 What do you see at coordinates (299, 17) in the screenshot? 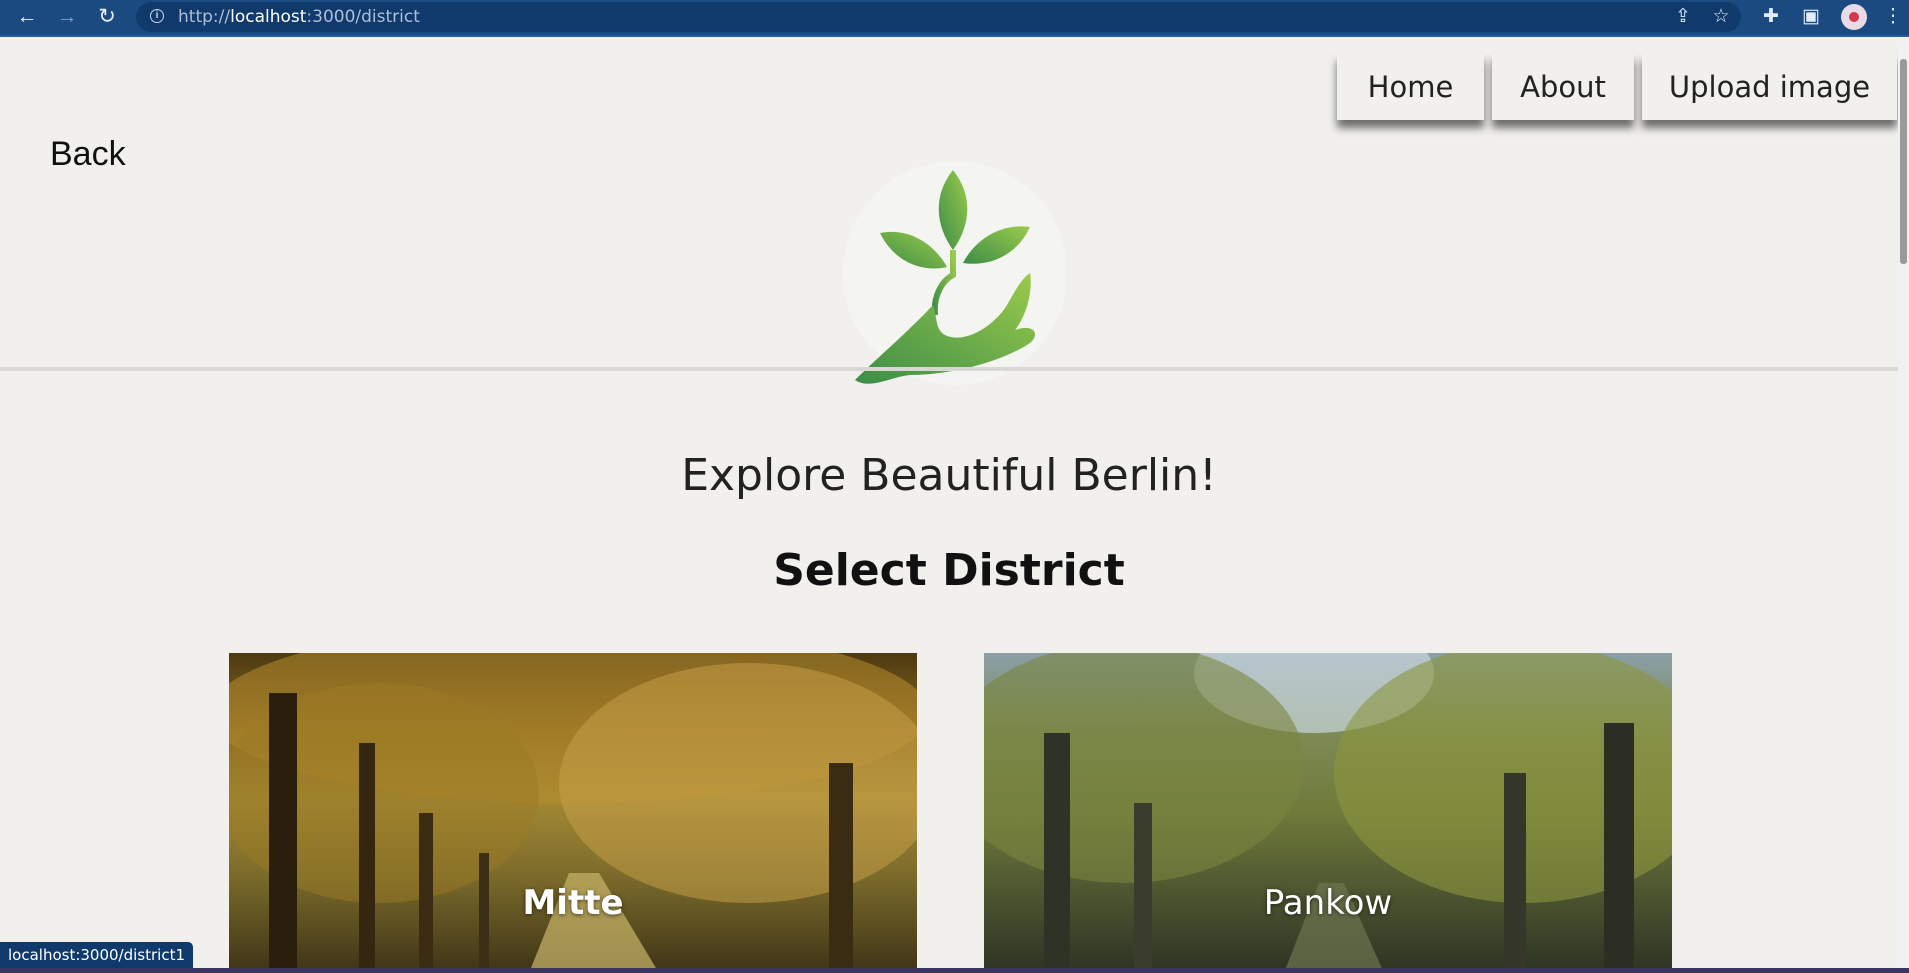
I see `address-url: http://localhost:3000/district` at bounding box center [299, 17].